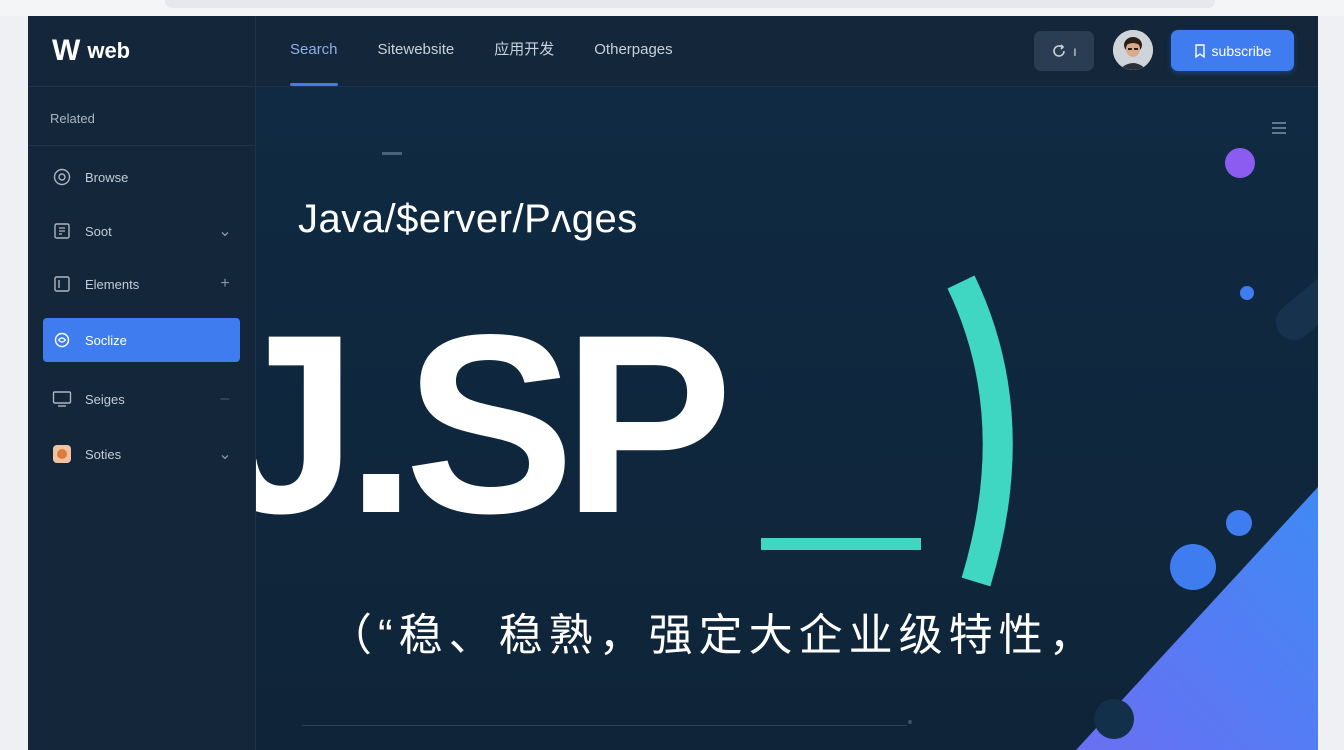 Image resolution: width=1344 pixels, height=750 pixels. Describe the element at coordinates (141, 454) in the screenshot. I see `sidebar-item-soties: Soties ⌄` at that location.